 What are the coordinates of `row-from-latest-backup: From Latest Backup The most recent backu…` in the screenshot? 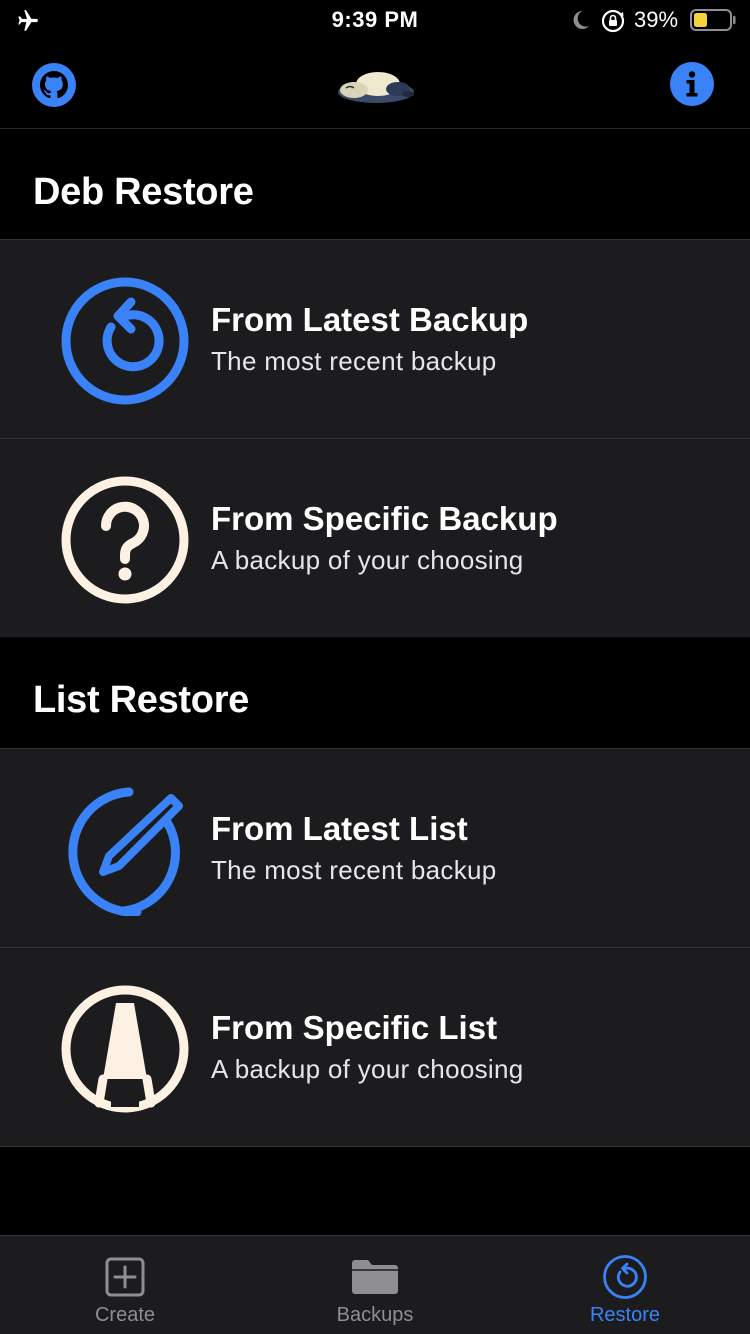 It's located at (375, 338).